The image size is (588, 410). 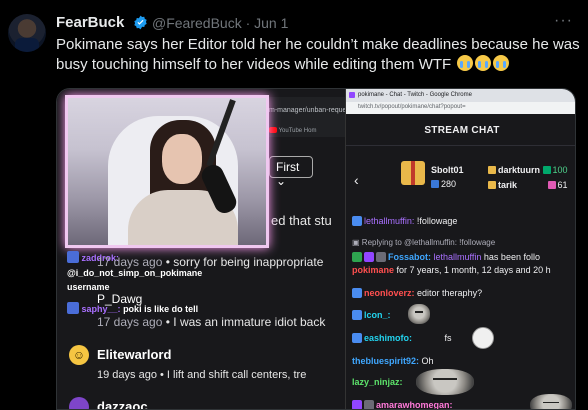 I want to click on author-handle-and-date: @FearedBuck · Jun 1, so click(x=220, y=23).